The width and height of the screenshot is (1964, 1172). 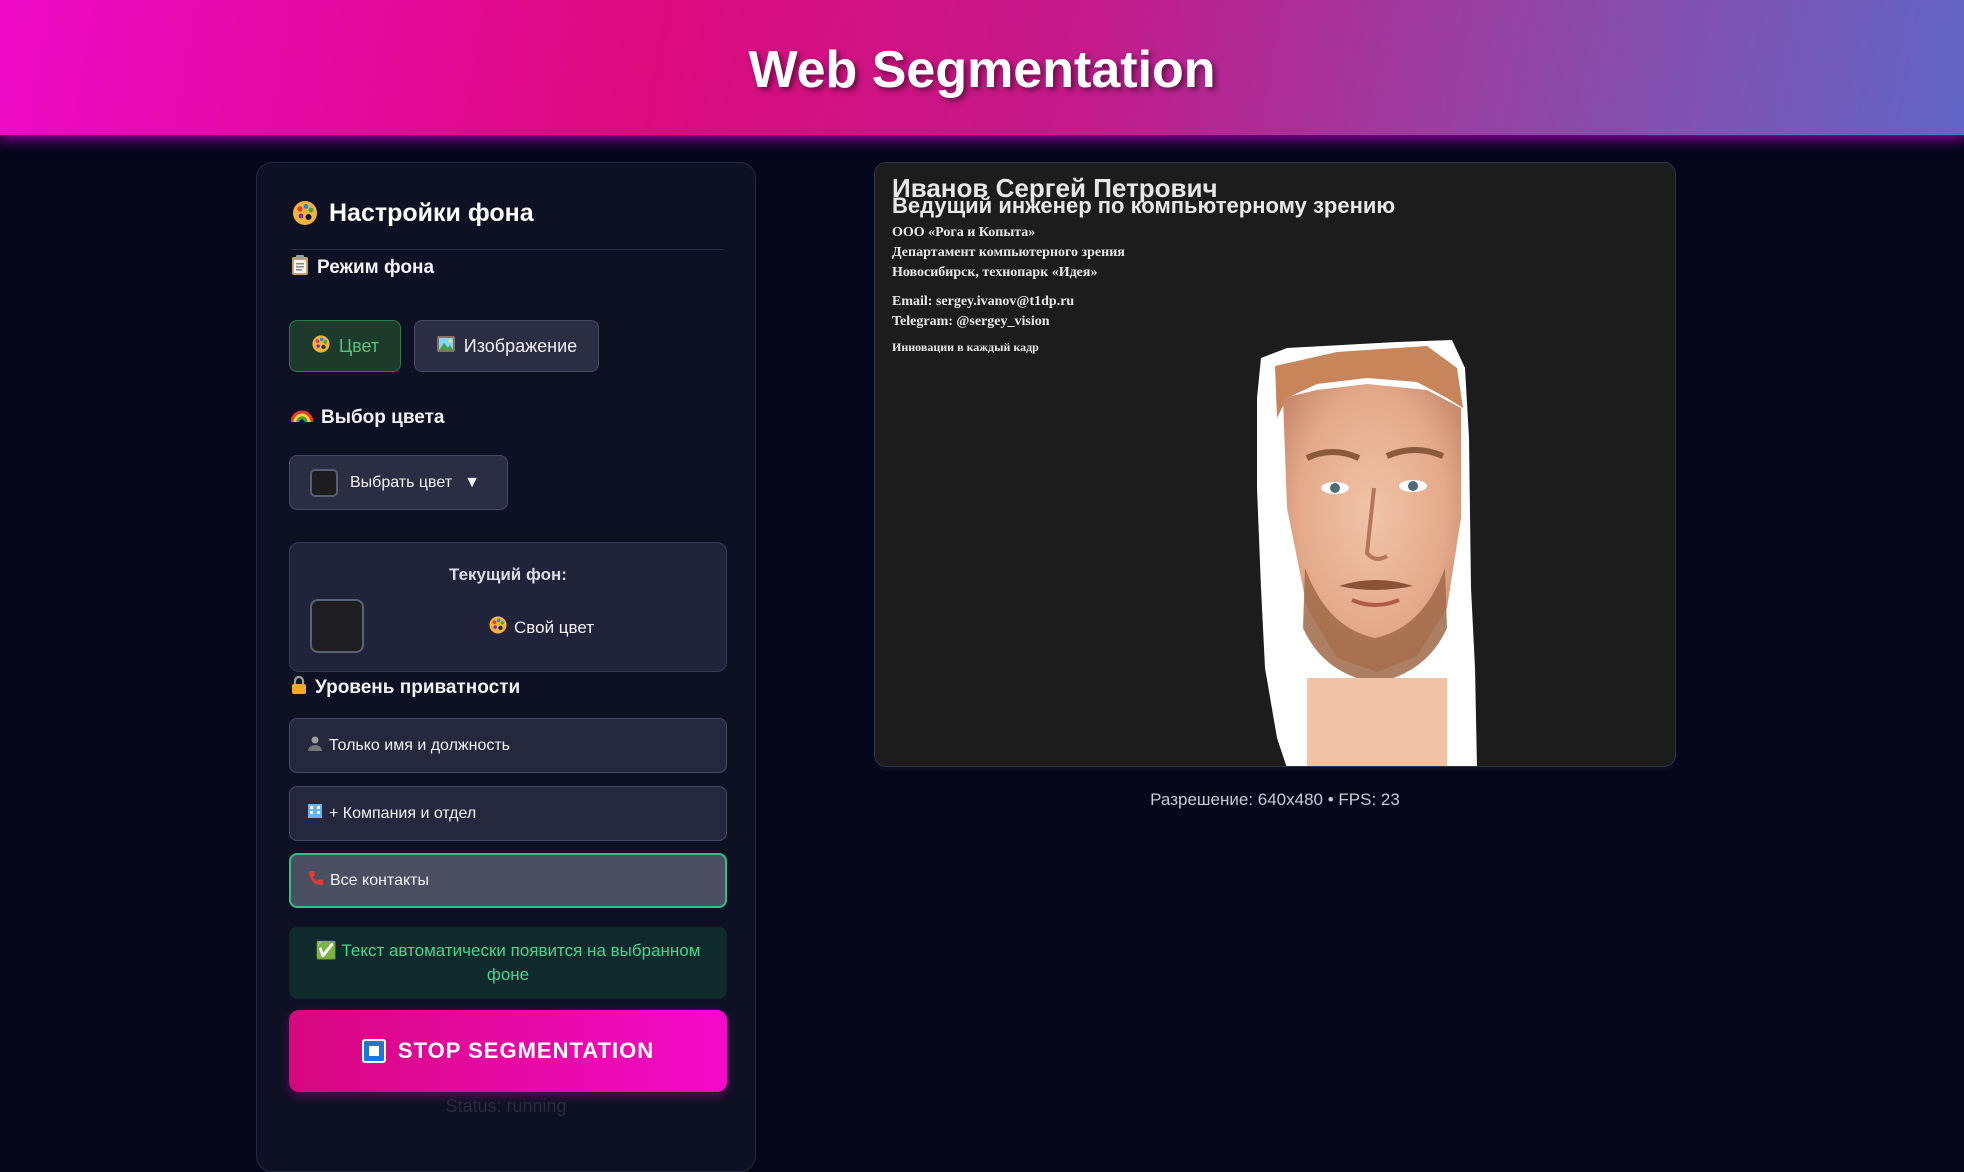 I want to click on lock-icon, so click(x=299, y=688).